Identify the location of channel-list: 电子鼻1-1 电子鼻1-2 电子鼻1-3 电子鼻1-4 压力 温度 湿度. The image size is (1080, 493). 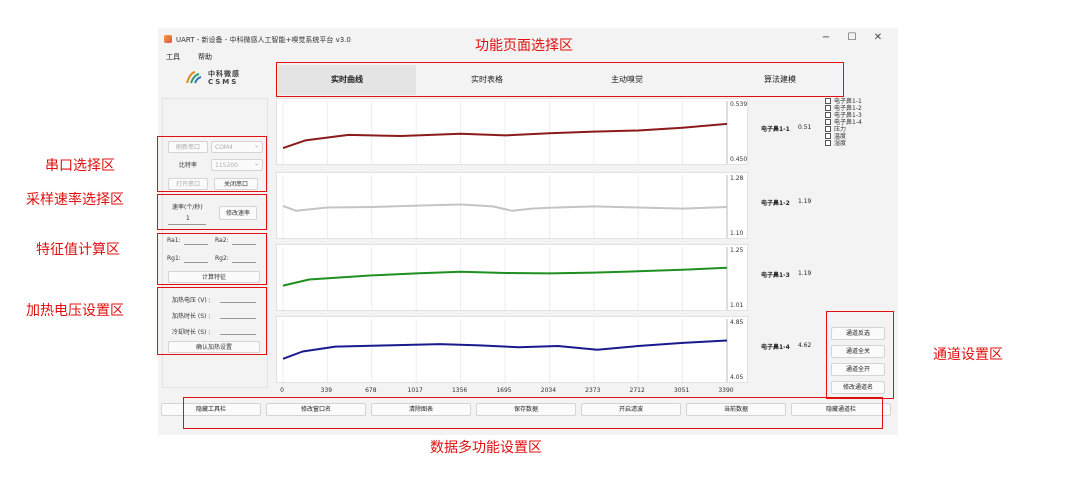
(860, 122).